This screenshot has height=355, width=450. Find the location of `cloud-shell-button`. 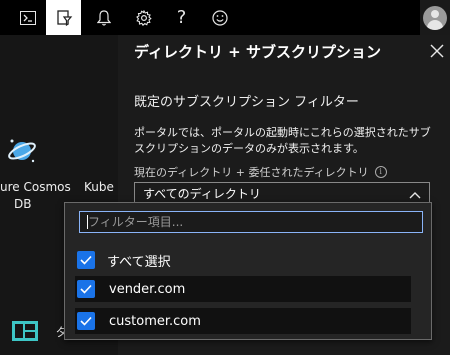

cloud-shell-button is located at coordinates (27, 17).